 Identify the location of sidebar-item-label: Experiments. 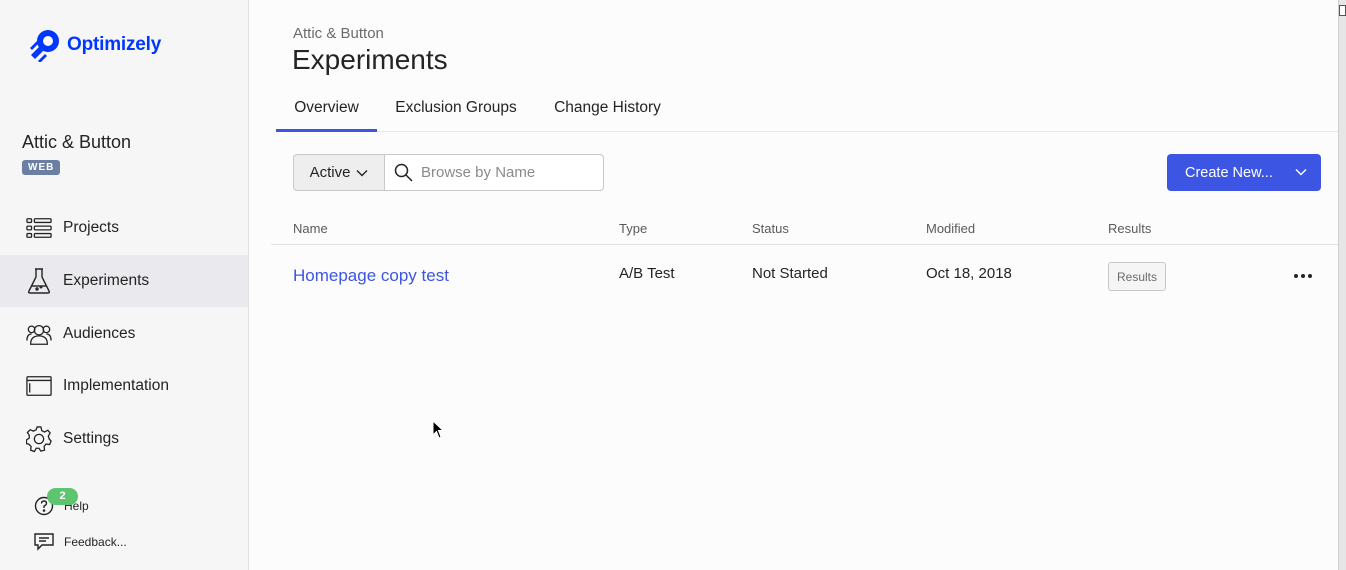
(106, 280).